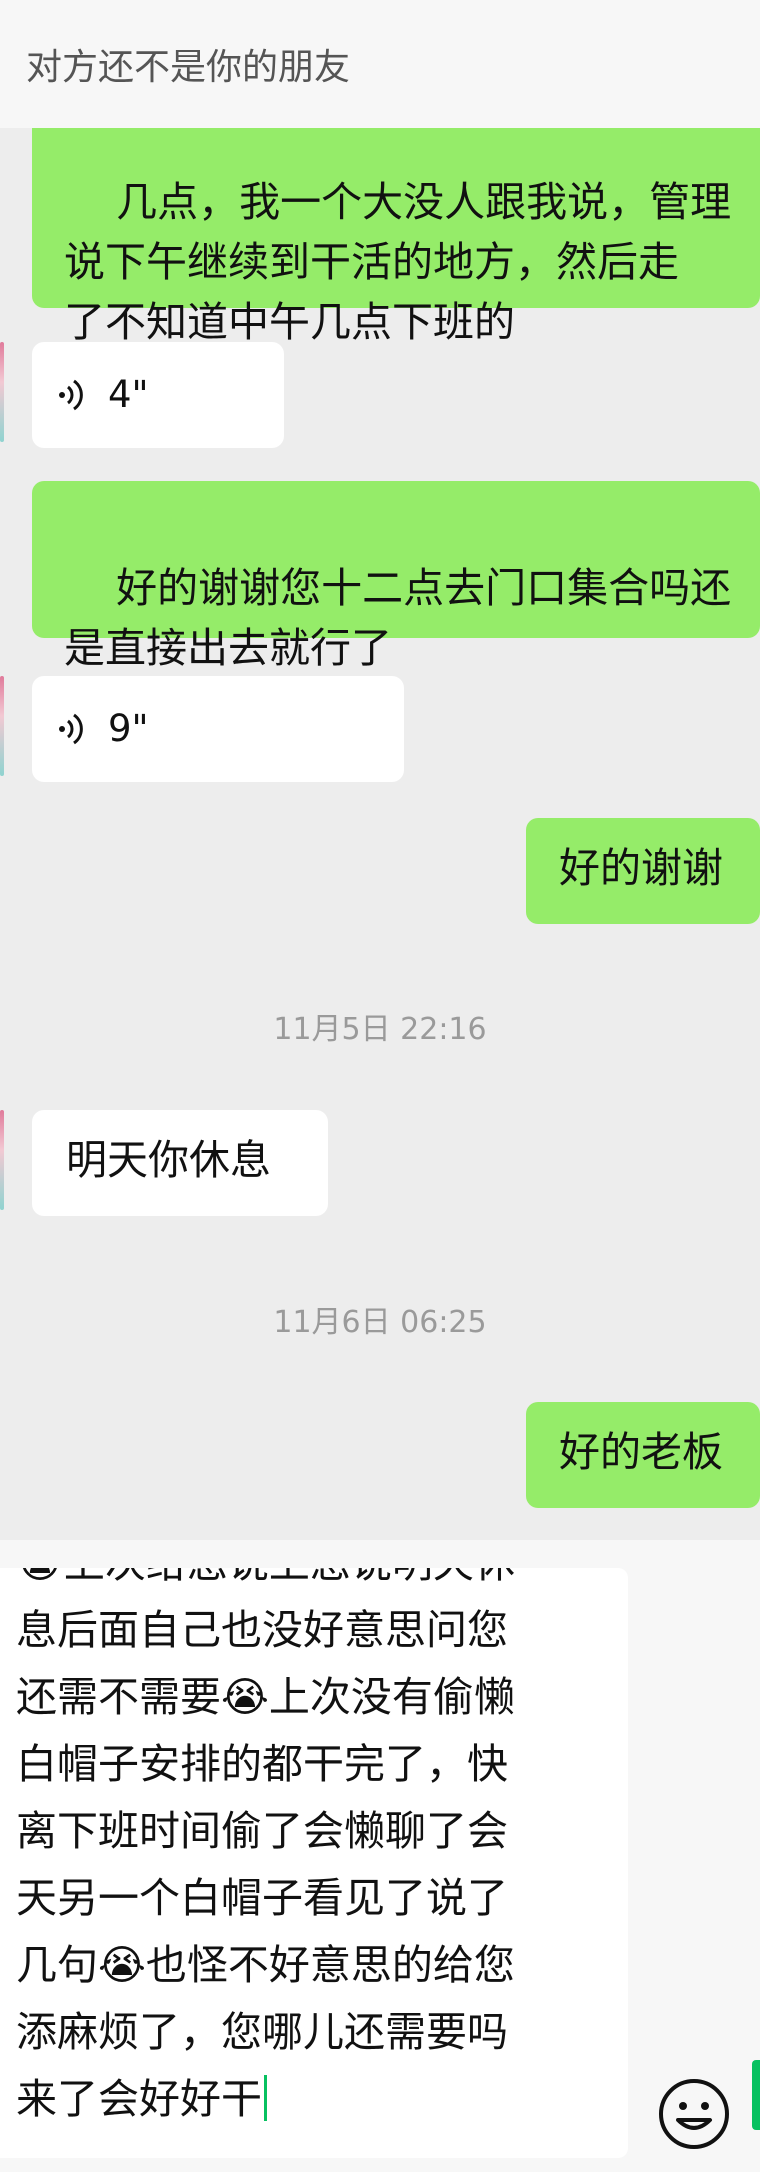  What do you see at coordinates (694, 2114) in the screenshot?
I see `emoji-smile-icon` at bounding box center [694, 2114].